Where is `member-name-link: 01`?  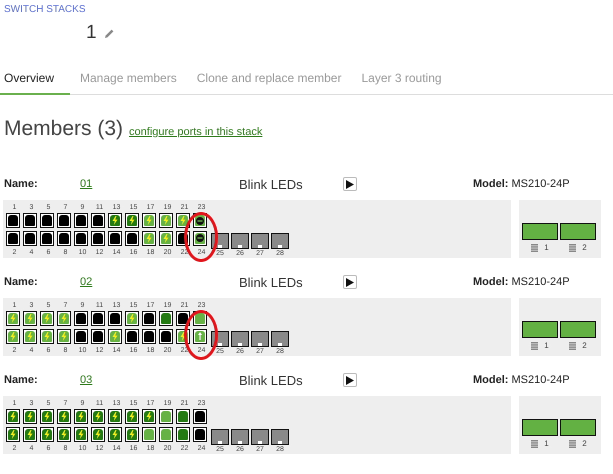
member-name-link: 01 is located at coordinates (159, 184).